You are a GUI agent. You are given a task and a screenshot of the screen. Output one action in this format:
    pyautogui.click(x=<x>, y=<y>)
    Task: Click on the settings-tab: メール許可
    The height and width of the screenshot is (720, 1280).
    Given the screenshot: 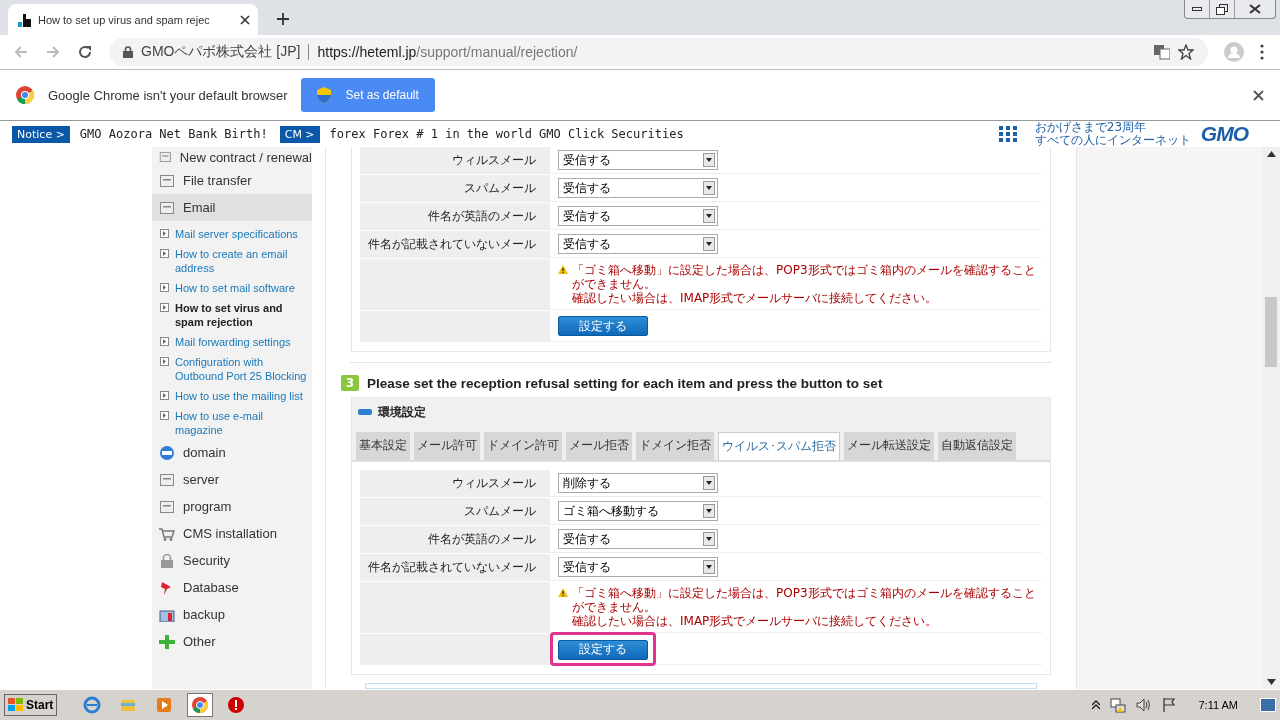 What is the action you would take?
    pyautogui.click(x=447, y=446)
    